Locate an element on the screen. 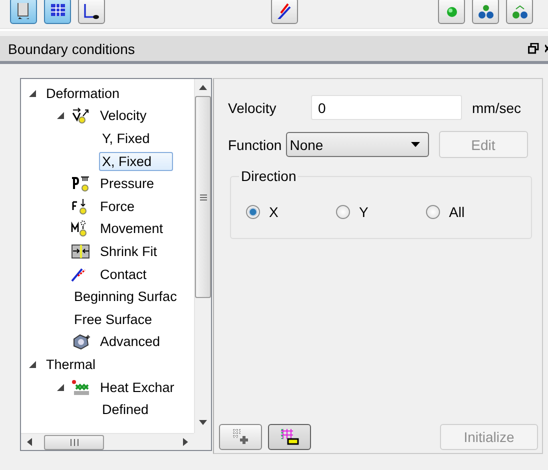 The image size is (548, 470). heat-exchange-icon is located at coordinates (81, 387).